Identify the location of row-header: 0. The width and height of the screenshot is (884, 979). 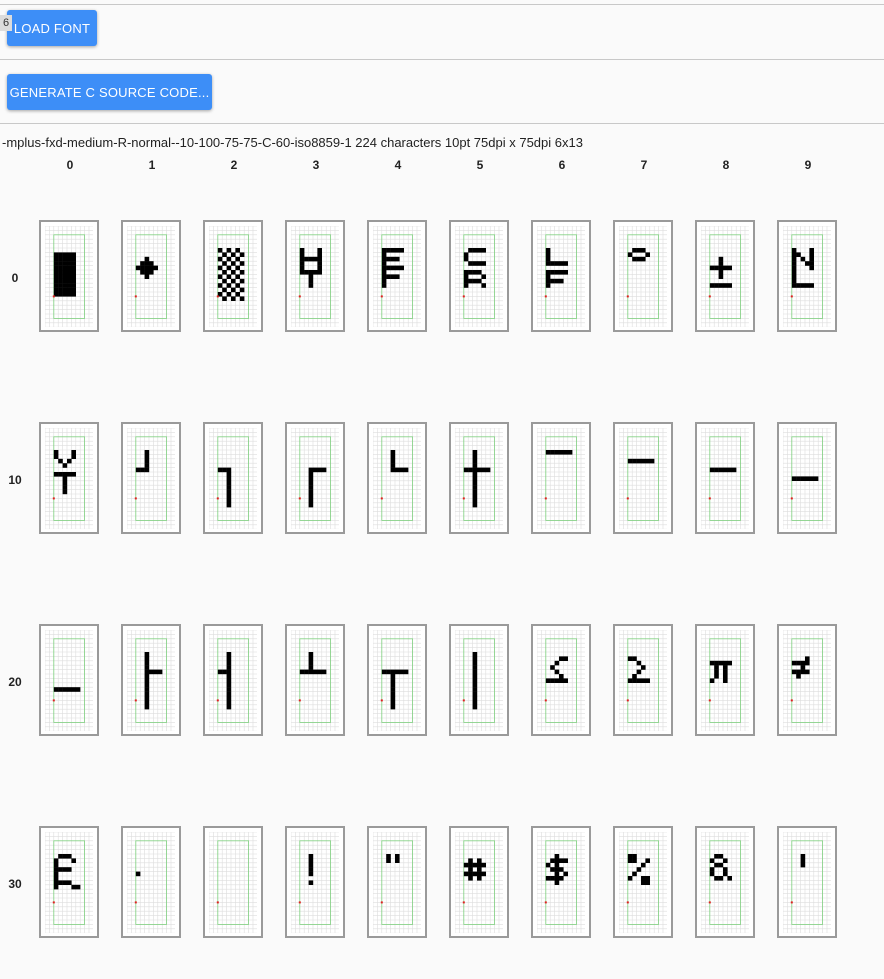
(15, 278).